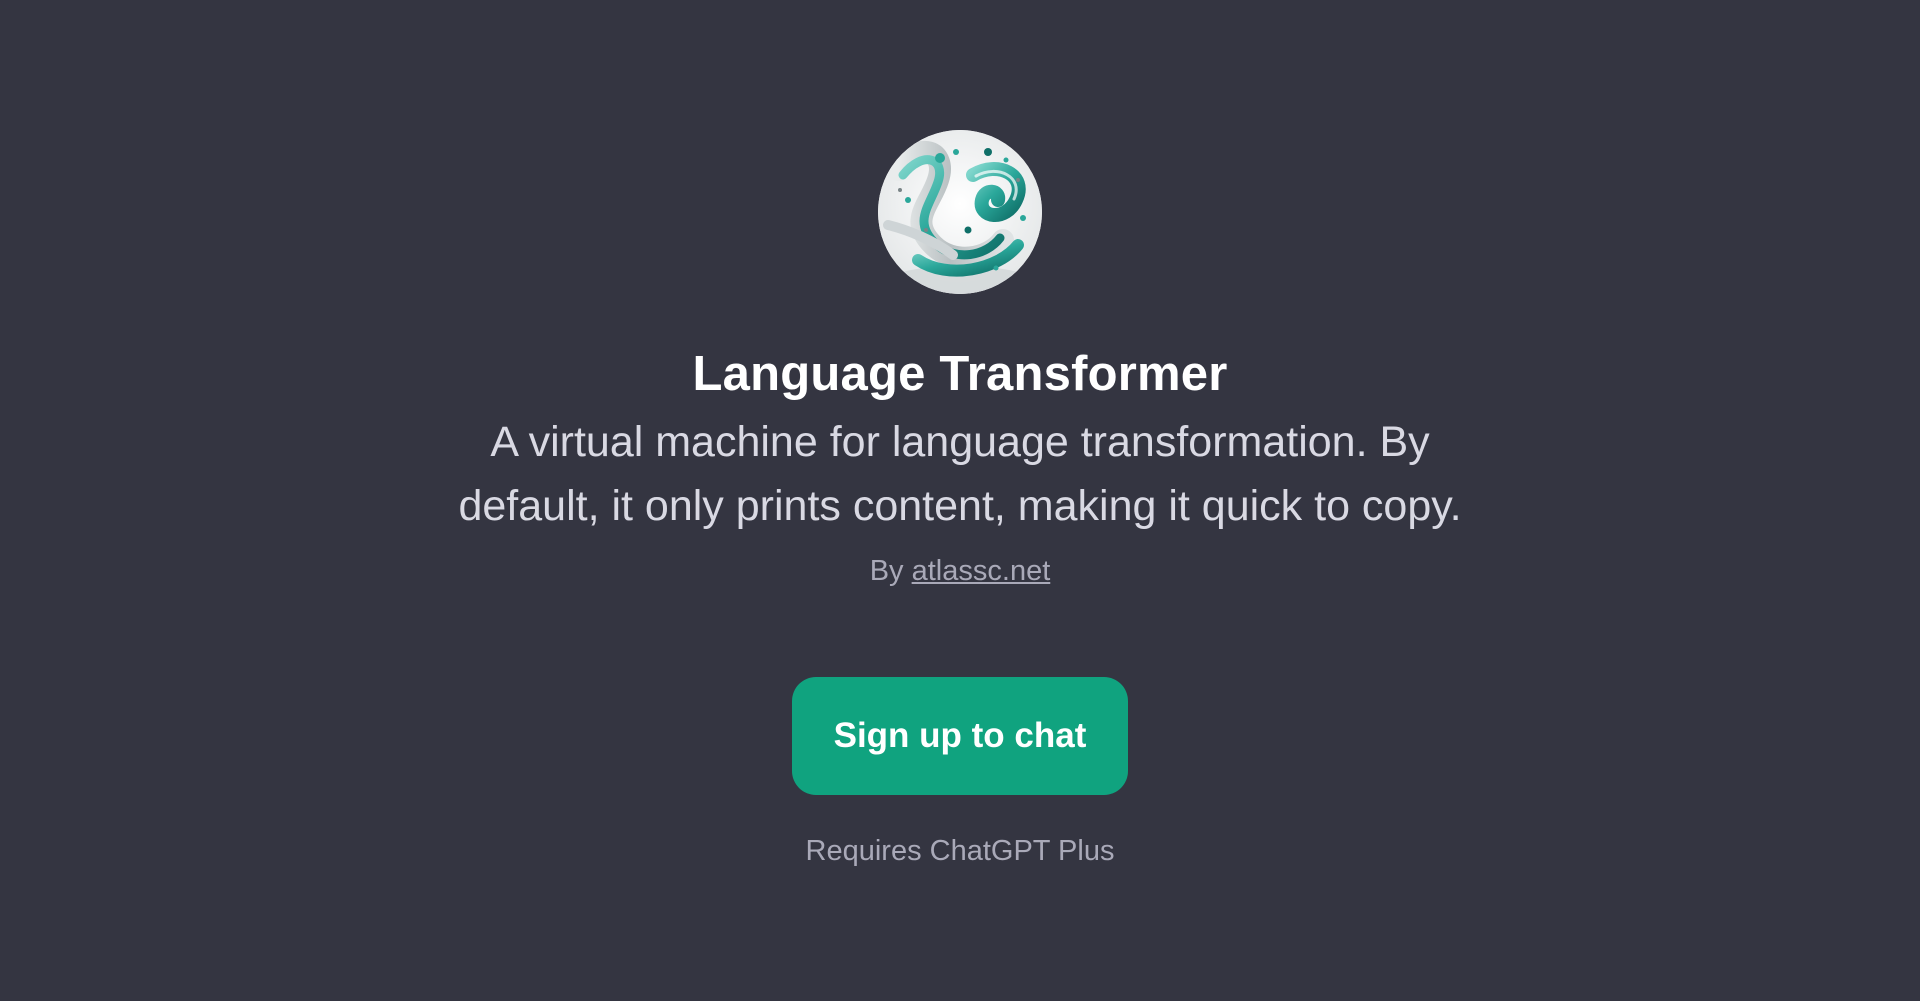 The width and height of the screenshot is (1920, 1001). Describe the element at coordinates (960, 851) in the screenshot. I see `plus-requirement-note: Requires ChatGPT Plus` at that location.